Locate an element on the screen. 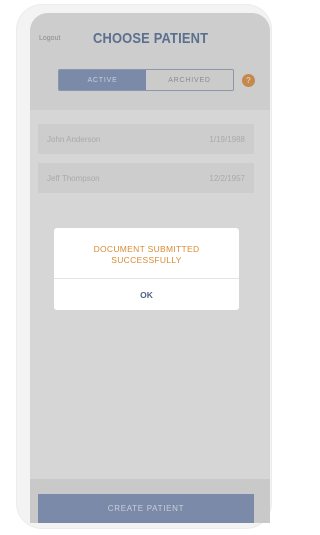  status-segmented-control: ACTIVE ARCHIVED is located at coordinates (146, 80).